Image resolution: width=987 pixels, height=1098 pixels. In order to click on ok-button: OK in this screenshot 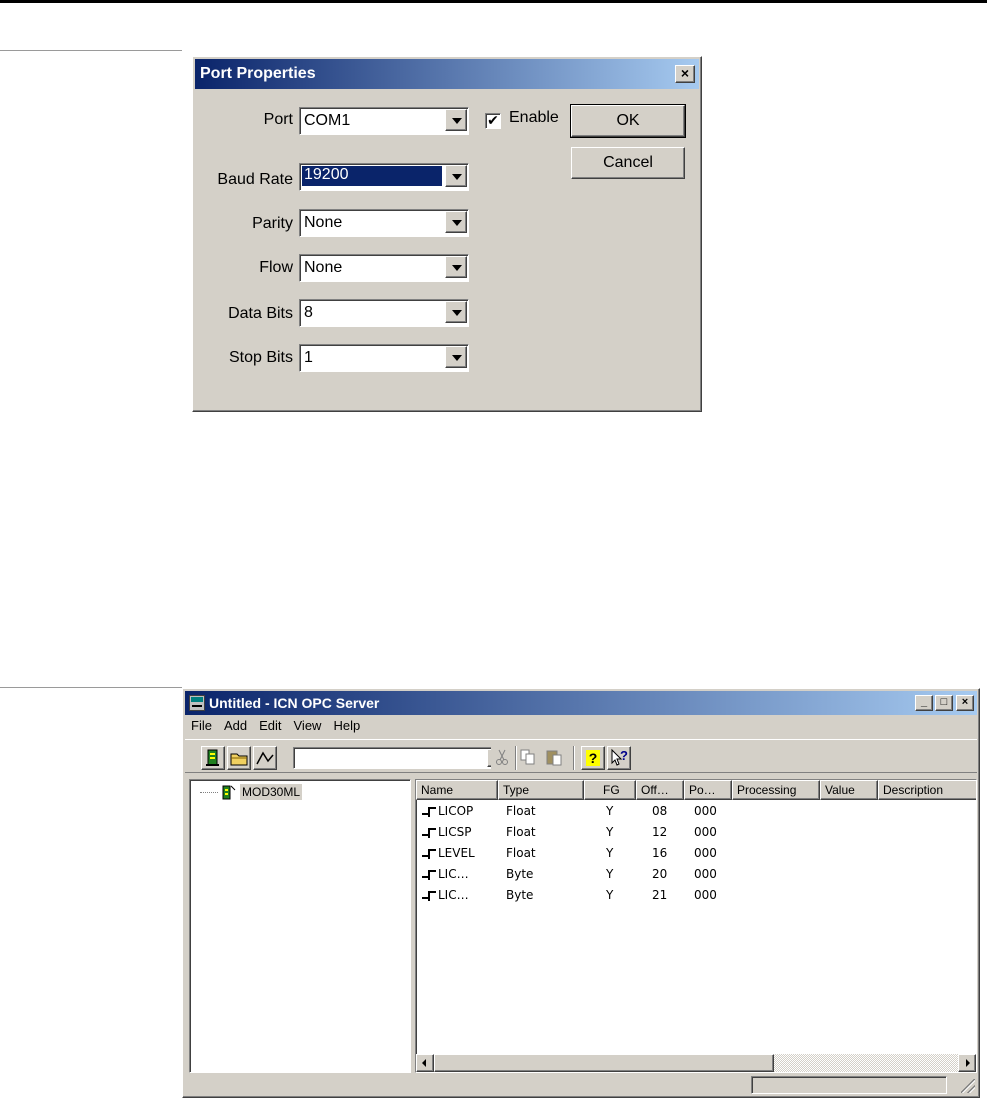, I will do `click(628, 121)`.